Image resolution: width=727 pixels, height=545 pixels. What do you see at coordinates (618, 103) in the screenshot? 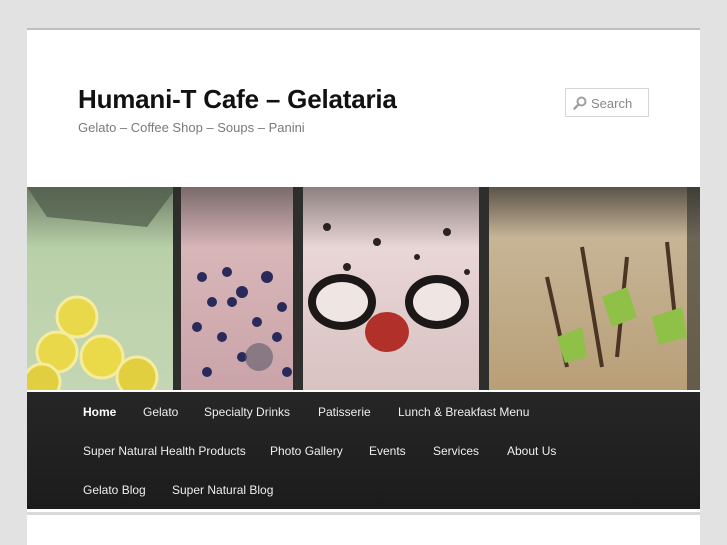
I see `search-input` at bounding box center [618, 103].